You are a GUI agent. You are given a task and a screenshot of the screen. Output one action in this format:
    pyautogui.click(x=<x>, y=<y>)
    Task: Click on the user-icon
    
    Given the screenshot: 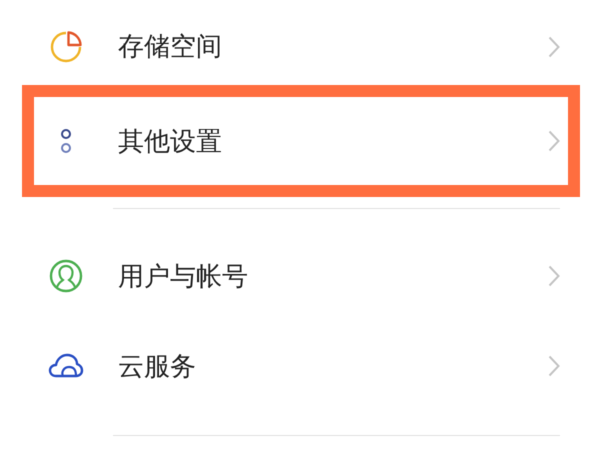 What is the action you would take?
    pyautogui.click(x=66, y=276)
    